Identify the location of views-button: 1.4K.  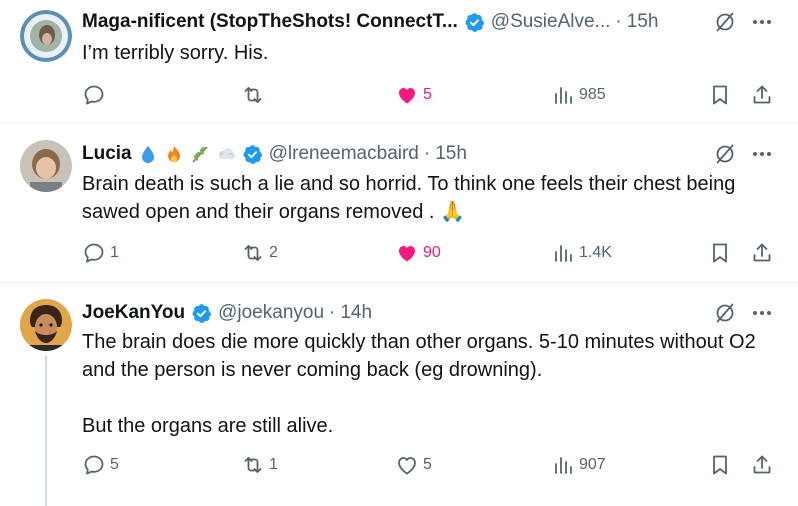
(581, 253).